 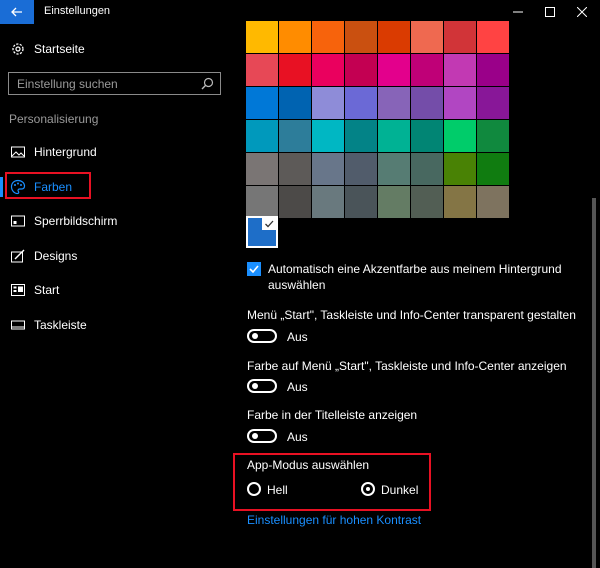 What do you see at coordinates (308, 465) in the screenshot?
I see `app-mode-title: App-Modus auswählen` at bounding box center [308, 465].